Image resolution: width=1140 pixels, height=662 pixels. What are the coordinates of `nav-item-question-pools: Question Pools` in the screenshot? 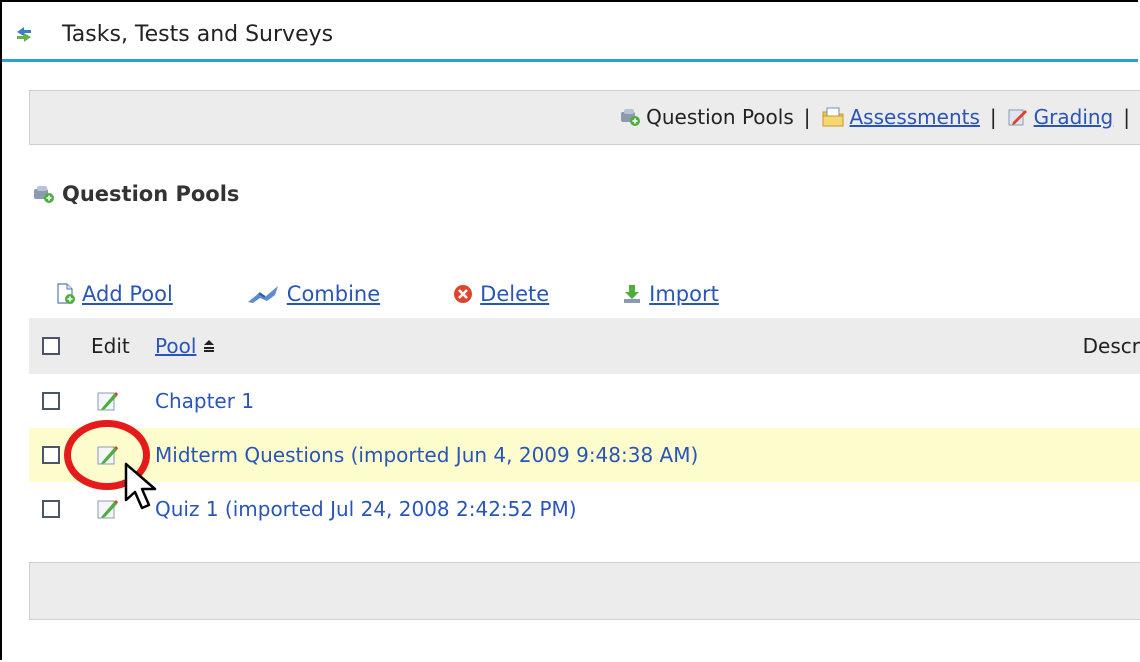 It's located at (706, 117).